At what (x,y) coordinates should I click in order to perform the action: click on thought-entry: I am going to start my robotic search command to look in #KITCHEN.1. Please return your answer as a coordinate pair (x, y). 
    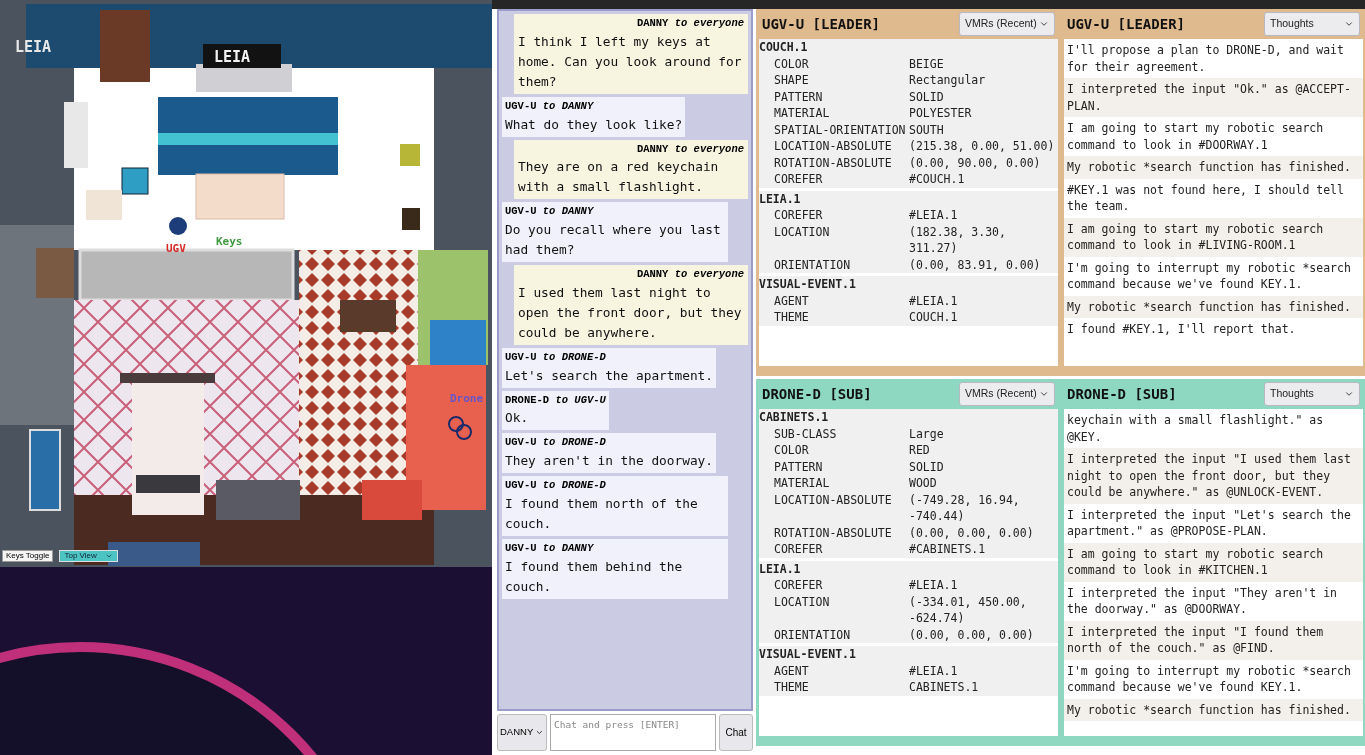
    Looking at the image, I should click on (1213, 562).